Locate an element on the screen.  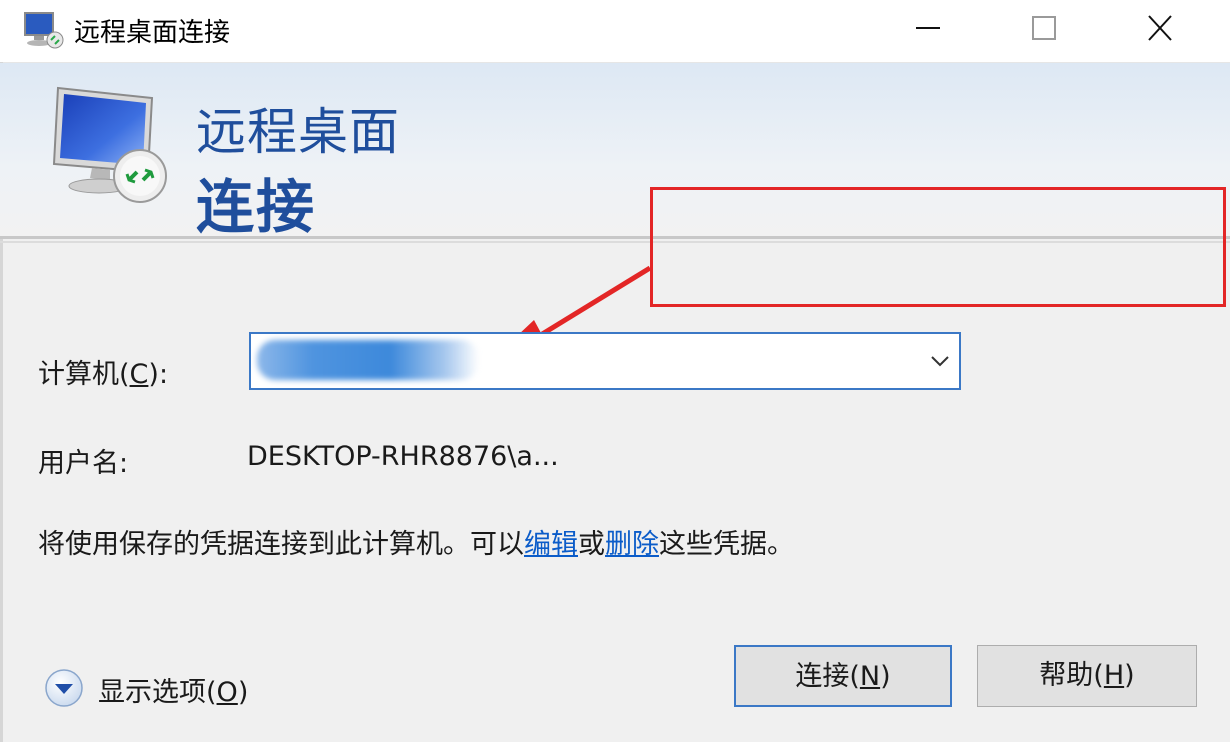
help-button: 帮助(H) is located at coordinates (1087, 676).